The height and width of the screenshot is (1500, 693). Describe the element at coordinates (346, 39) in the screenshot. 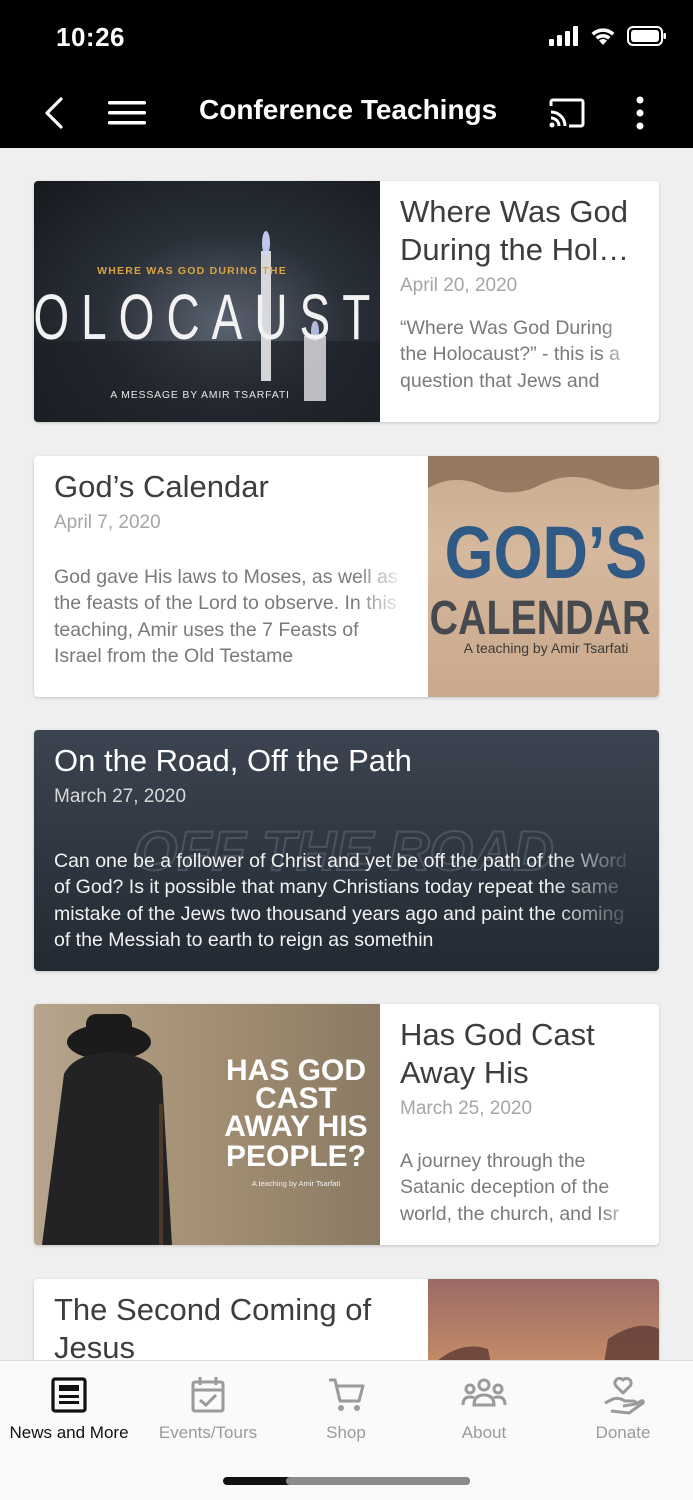

I see `status-bar: 10:26` at that location.